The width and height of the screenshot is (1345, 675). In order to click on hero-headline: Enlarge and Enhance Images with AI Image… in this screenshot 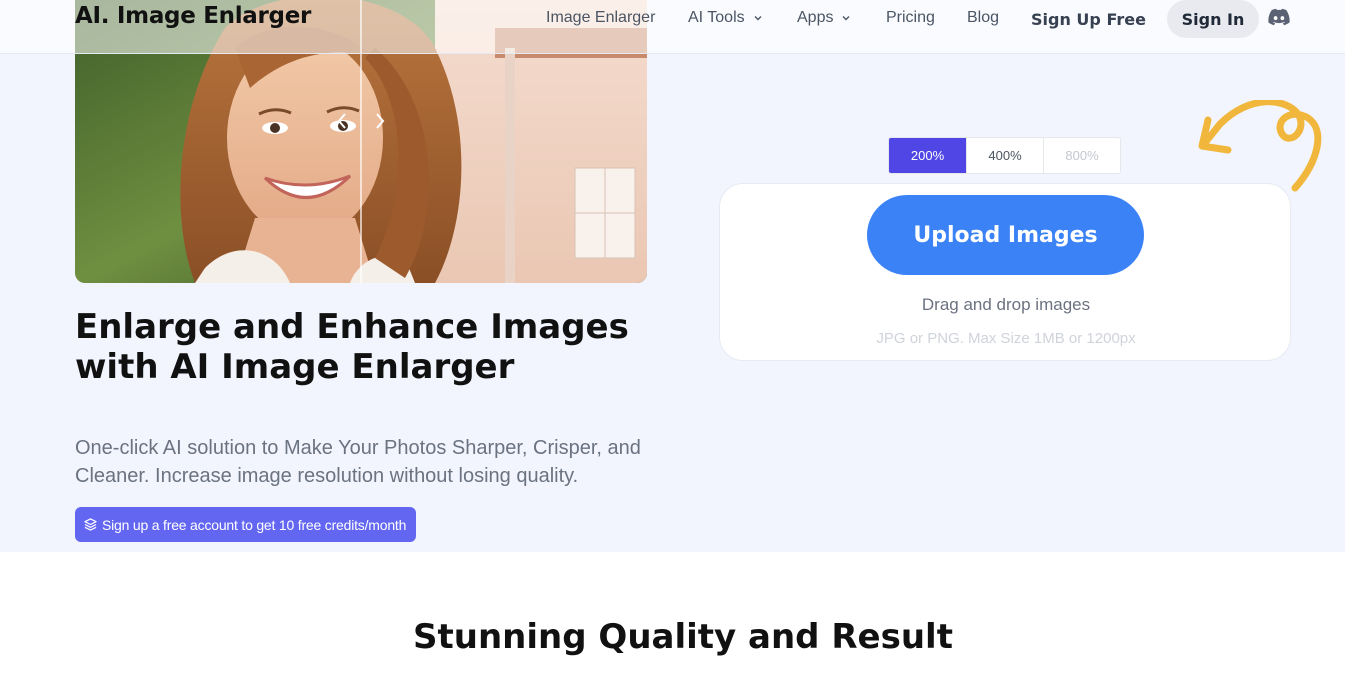, I will do `click(352, 347)`.